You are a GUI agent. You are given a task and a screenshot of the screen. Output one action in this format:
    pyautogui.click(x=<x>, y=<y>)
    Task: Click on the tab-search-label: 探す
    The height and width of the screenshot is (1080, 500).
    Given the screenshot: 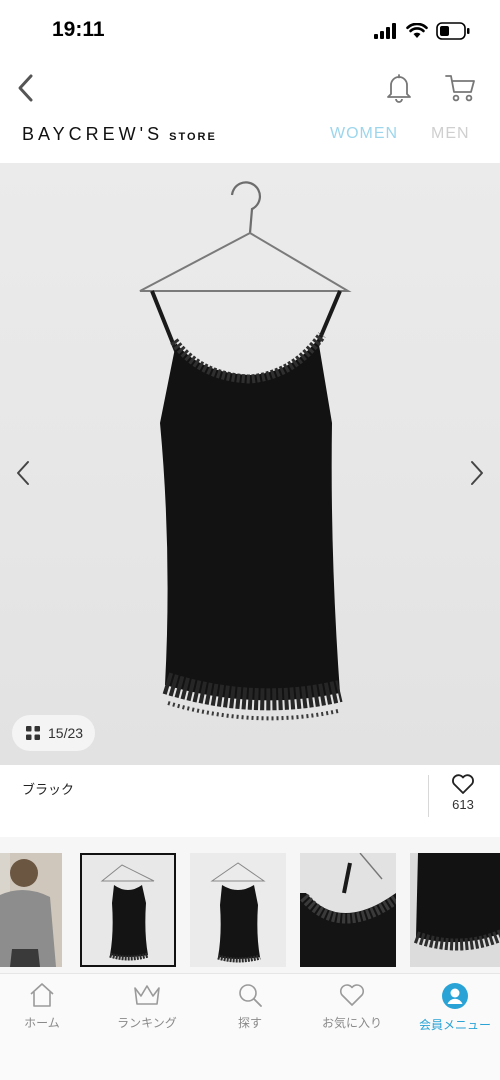 What is the action you would take?
    pyautogui.click(x=249, y=1023)
    